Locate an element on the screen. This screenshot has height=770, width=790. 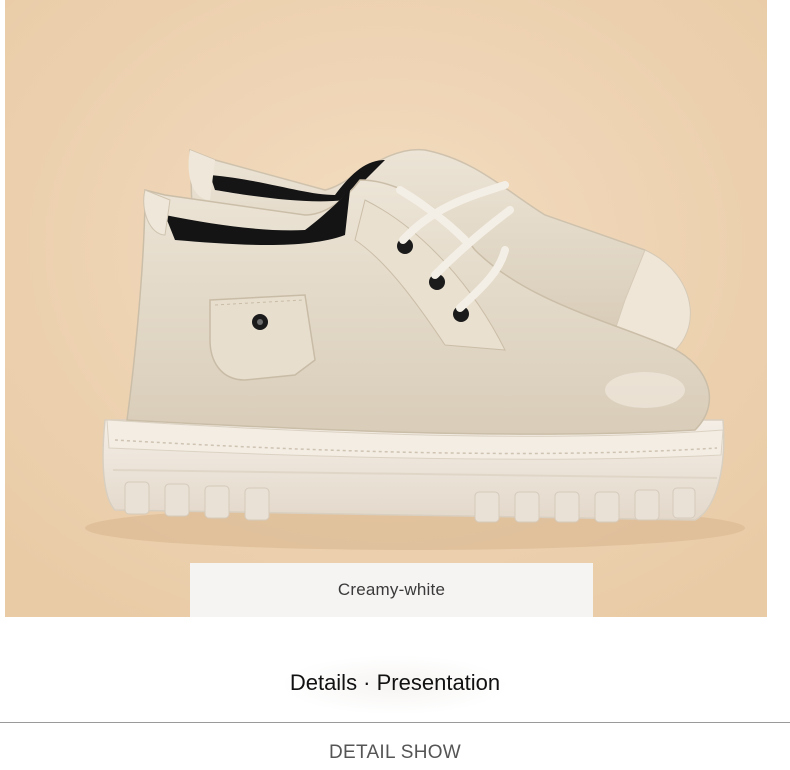
color-option-text: Creamy-white is located at coordinates (391, 589).